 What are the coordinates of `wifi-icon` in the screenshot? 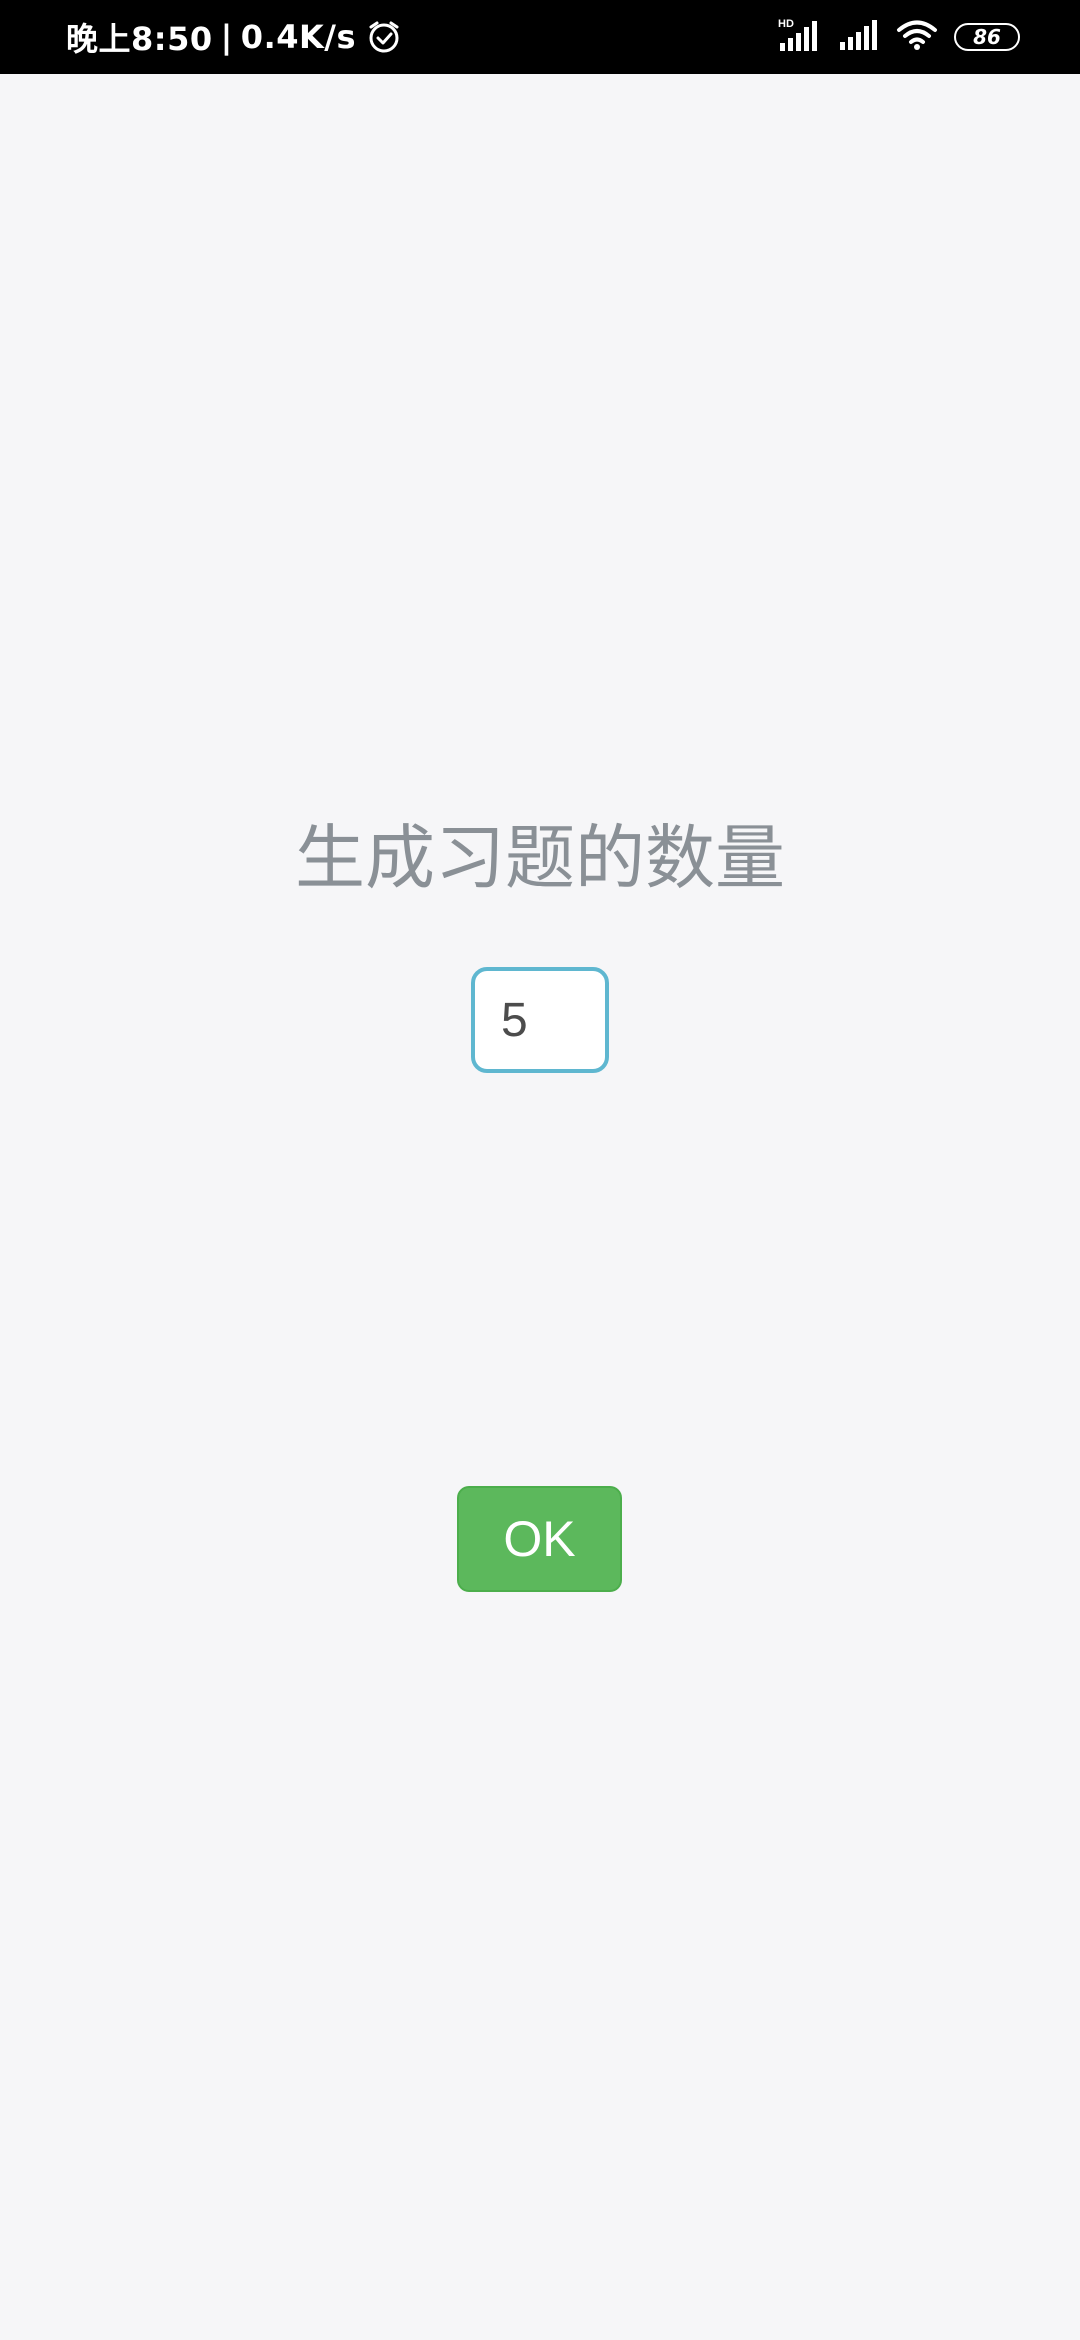 It's located at (917, 37).